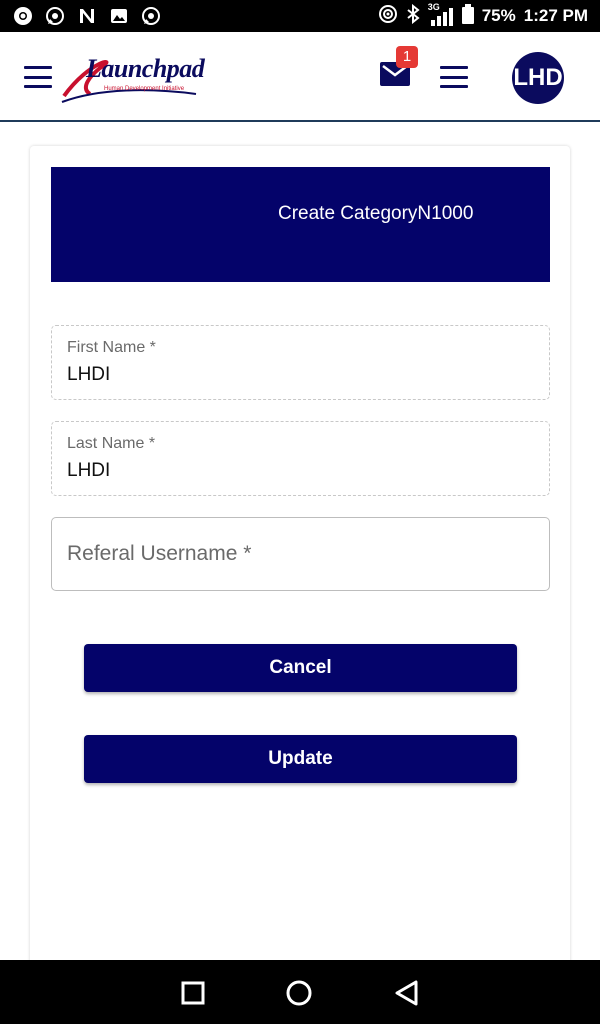 This screenshot has width=600, height=1024. I want to click on back-icon, so click(407, 993).